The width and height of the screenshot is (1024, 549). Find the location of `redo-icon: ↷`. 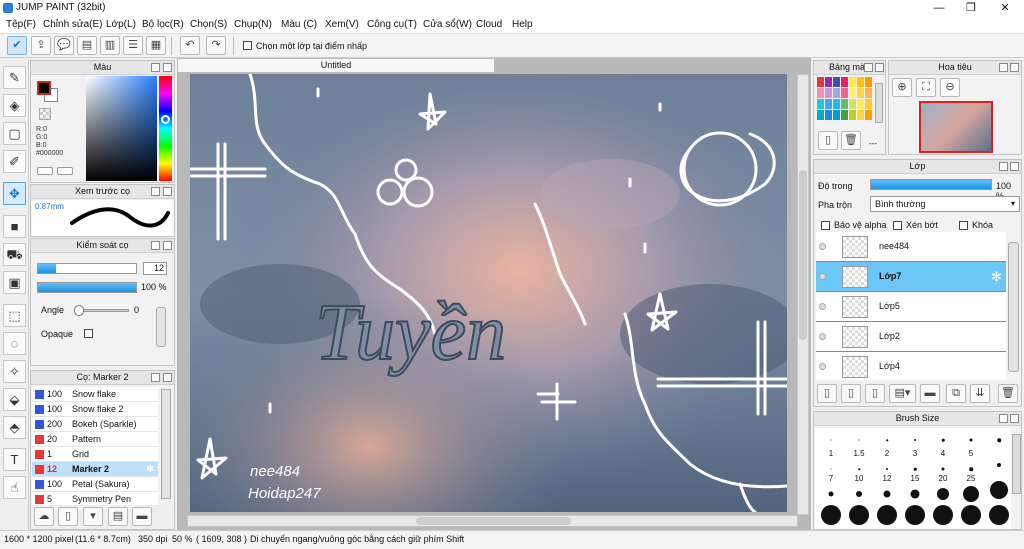

redo-icon: ↷ is located at coordinates (216, 45).